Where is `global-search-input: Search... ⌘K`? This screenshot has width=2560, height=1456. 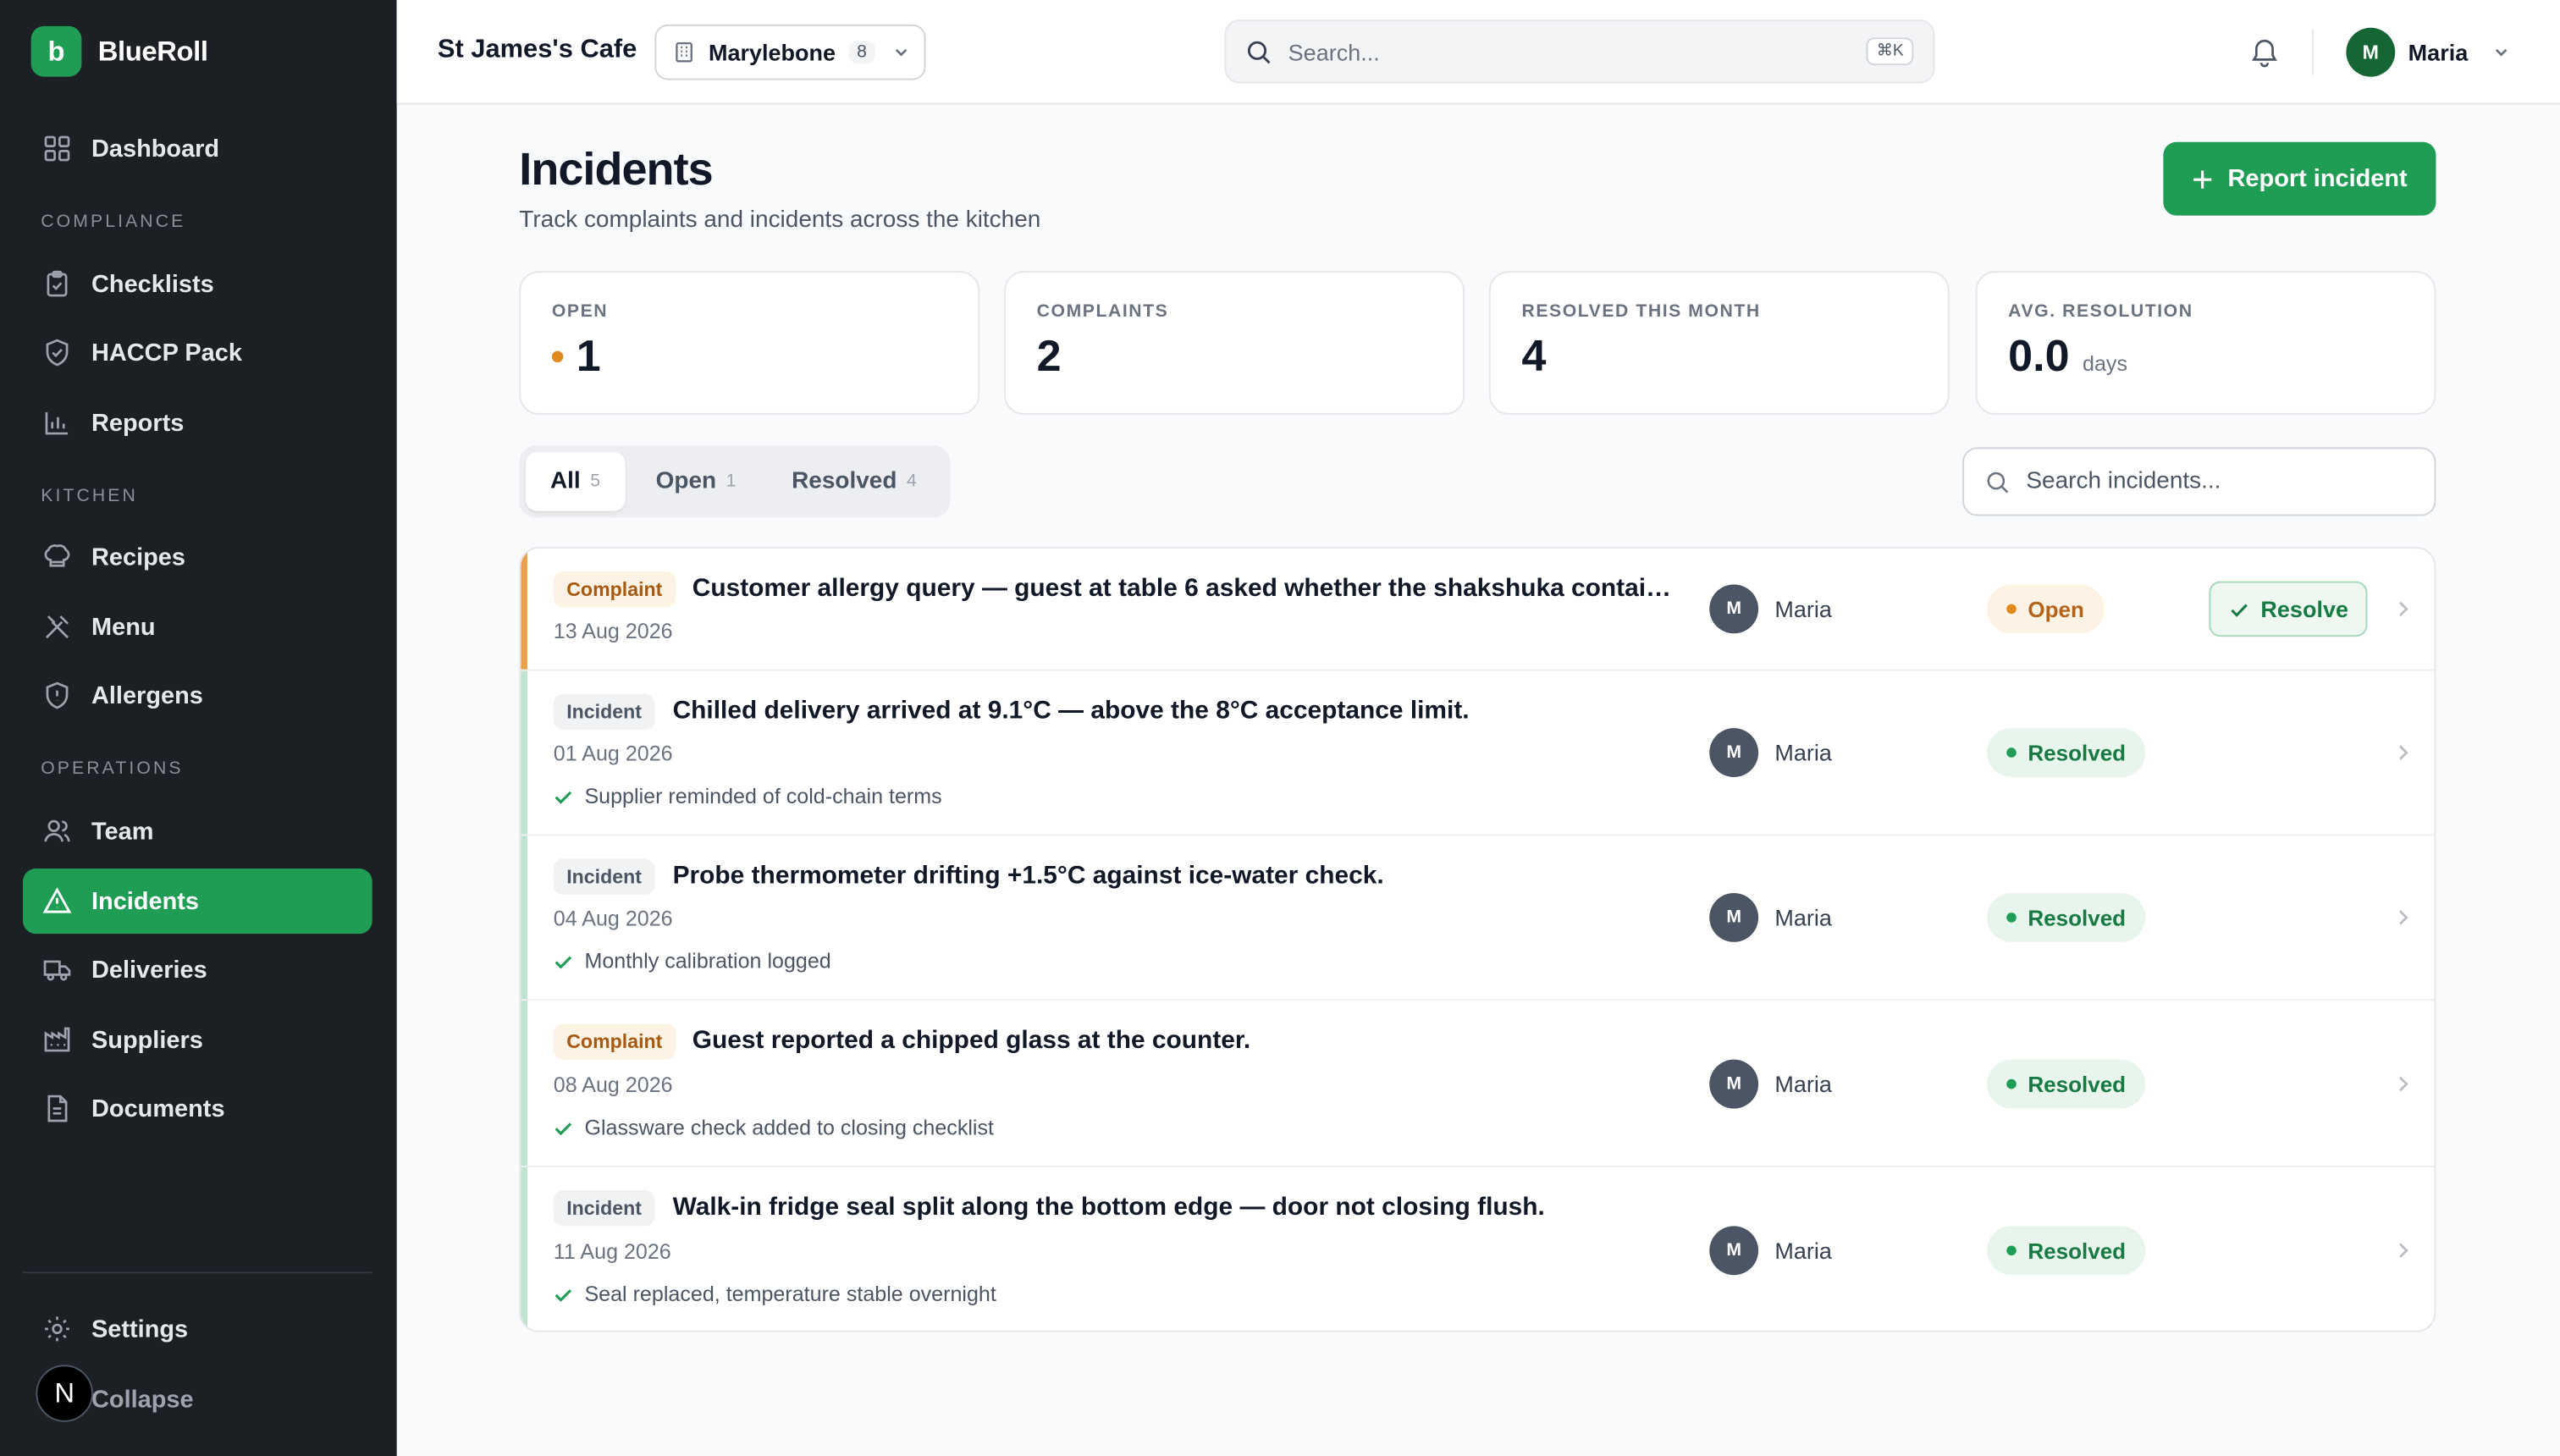 global-search-input: Search... ⌘K is located at coordinates (1579, 51).